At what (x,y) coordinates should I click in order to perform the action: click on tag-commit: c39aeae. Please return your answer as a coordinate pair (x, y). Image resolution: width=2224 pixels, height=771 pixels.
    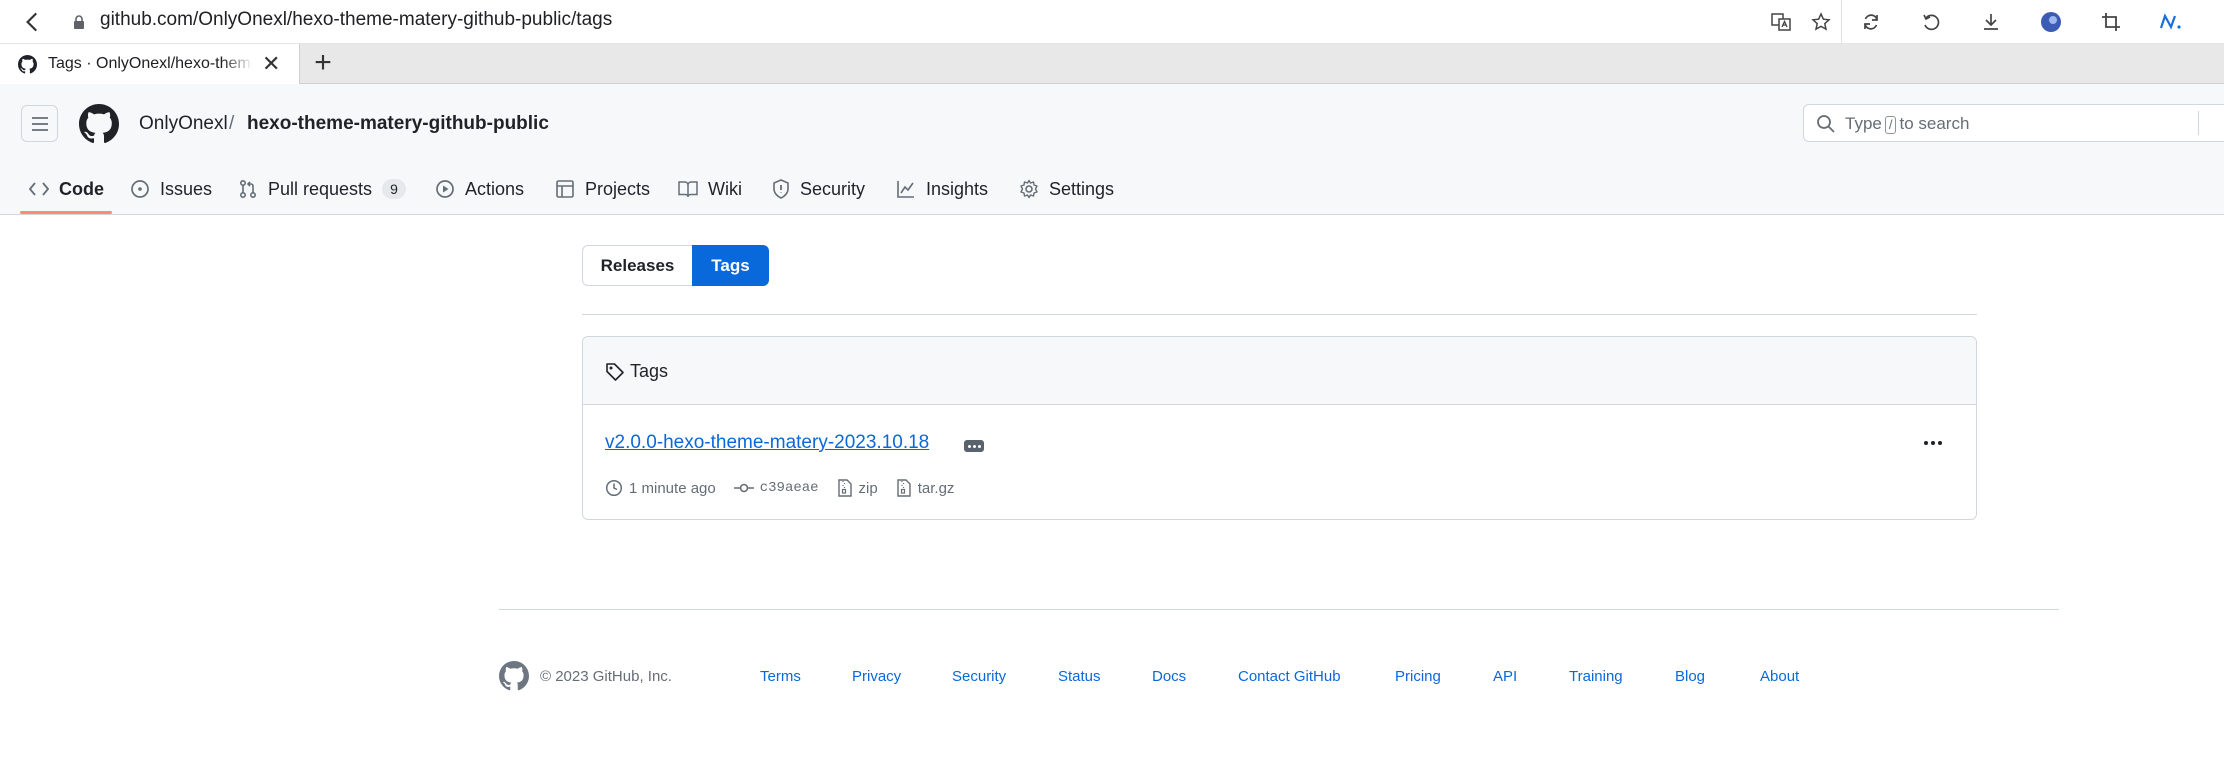
    Looking at the image, I should click on (776, 488).